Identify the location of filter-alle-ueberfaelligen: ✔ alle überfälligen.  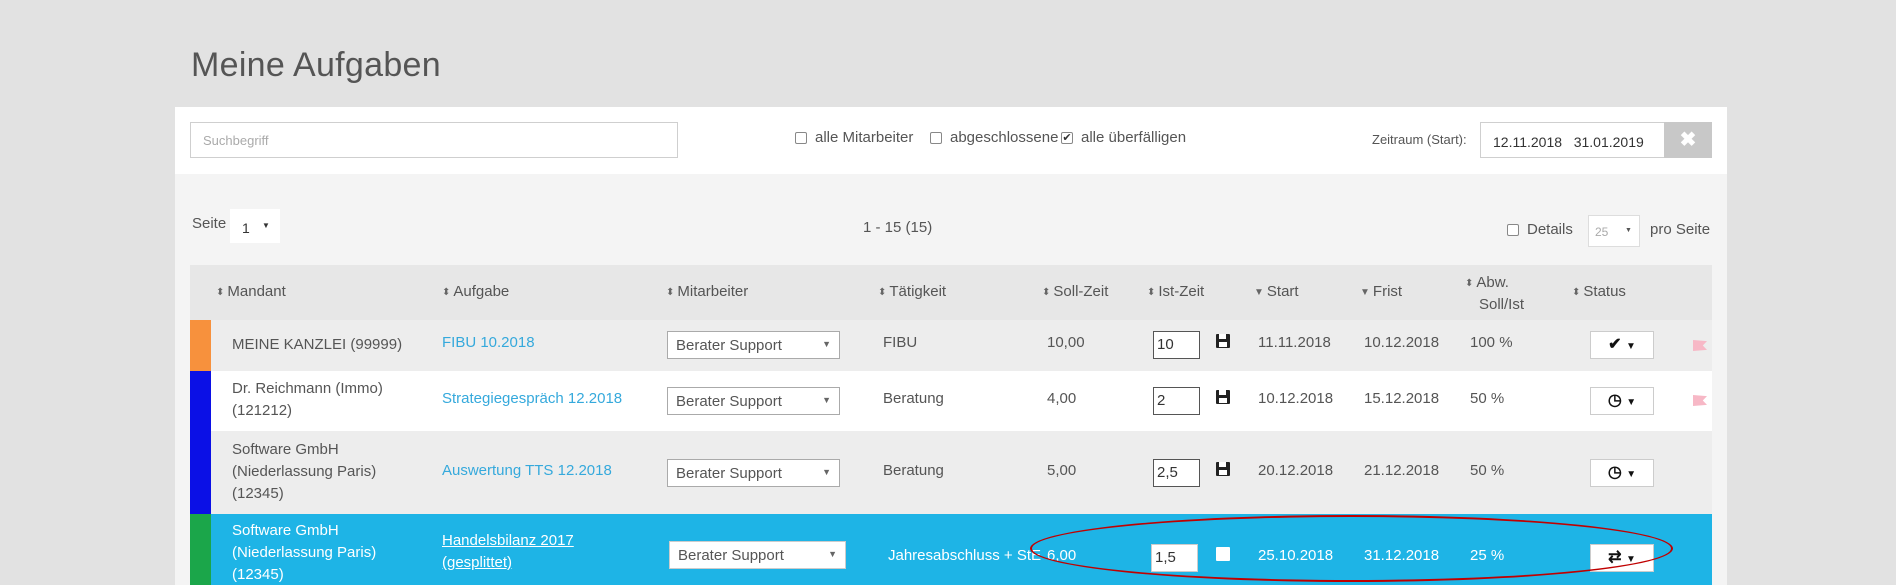
(1123, 137).